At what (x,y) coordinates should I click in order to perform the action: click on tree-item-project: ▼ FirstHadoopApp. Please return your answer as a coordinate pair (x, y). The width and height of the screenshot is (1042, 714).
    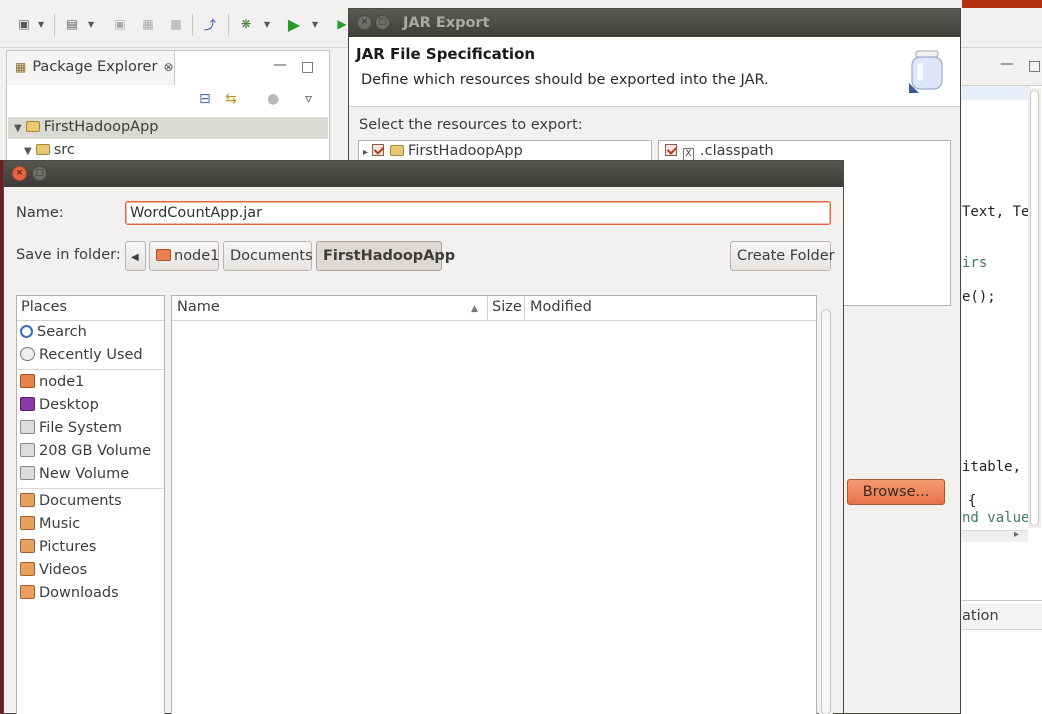
    Looking at the image, I should click on (168, 128).